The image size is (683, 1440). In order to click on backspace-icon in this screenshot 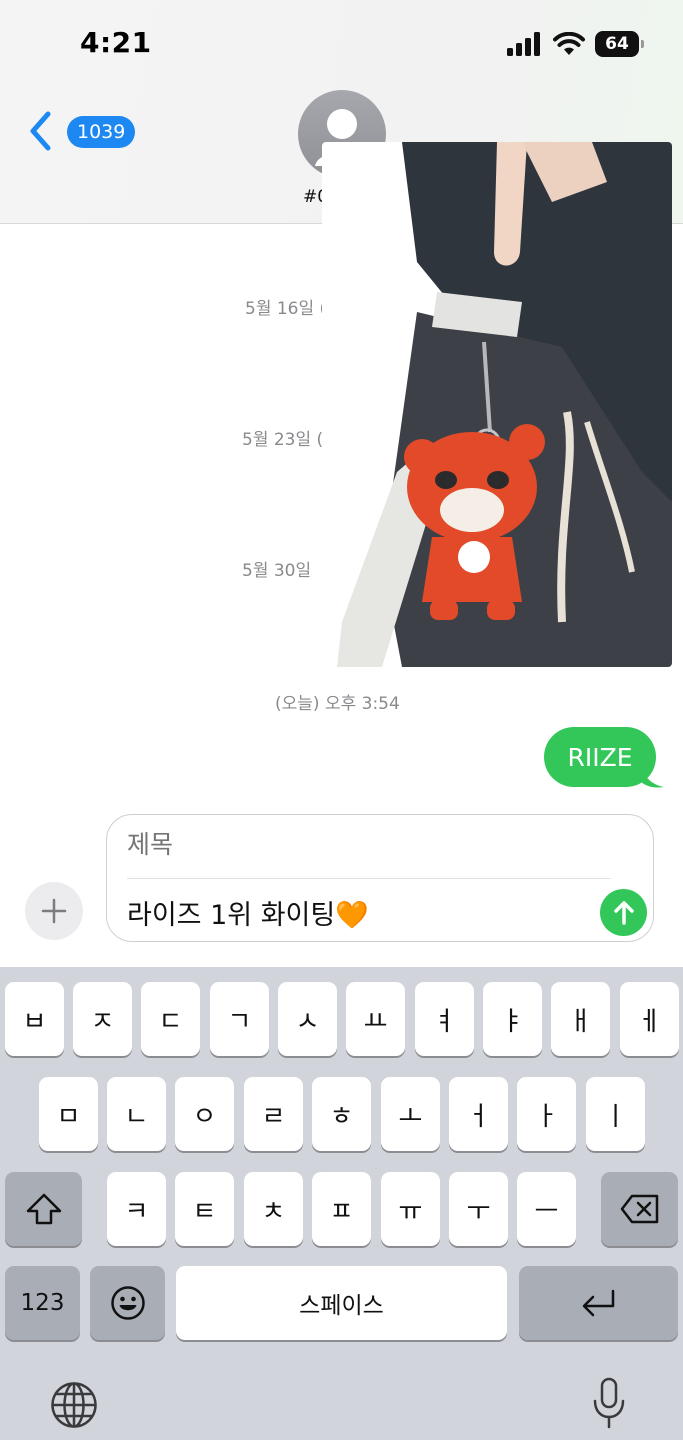, I will do `click(639, 1209)`.